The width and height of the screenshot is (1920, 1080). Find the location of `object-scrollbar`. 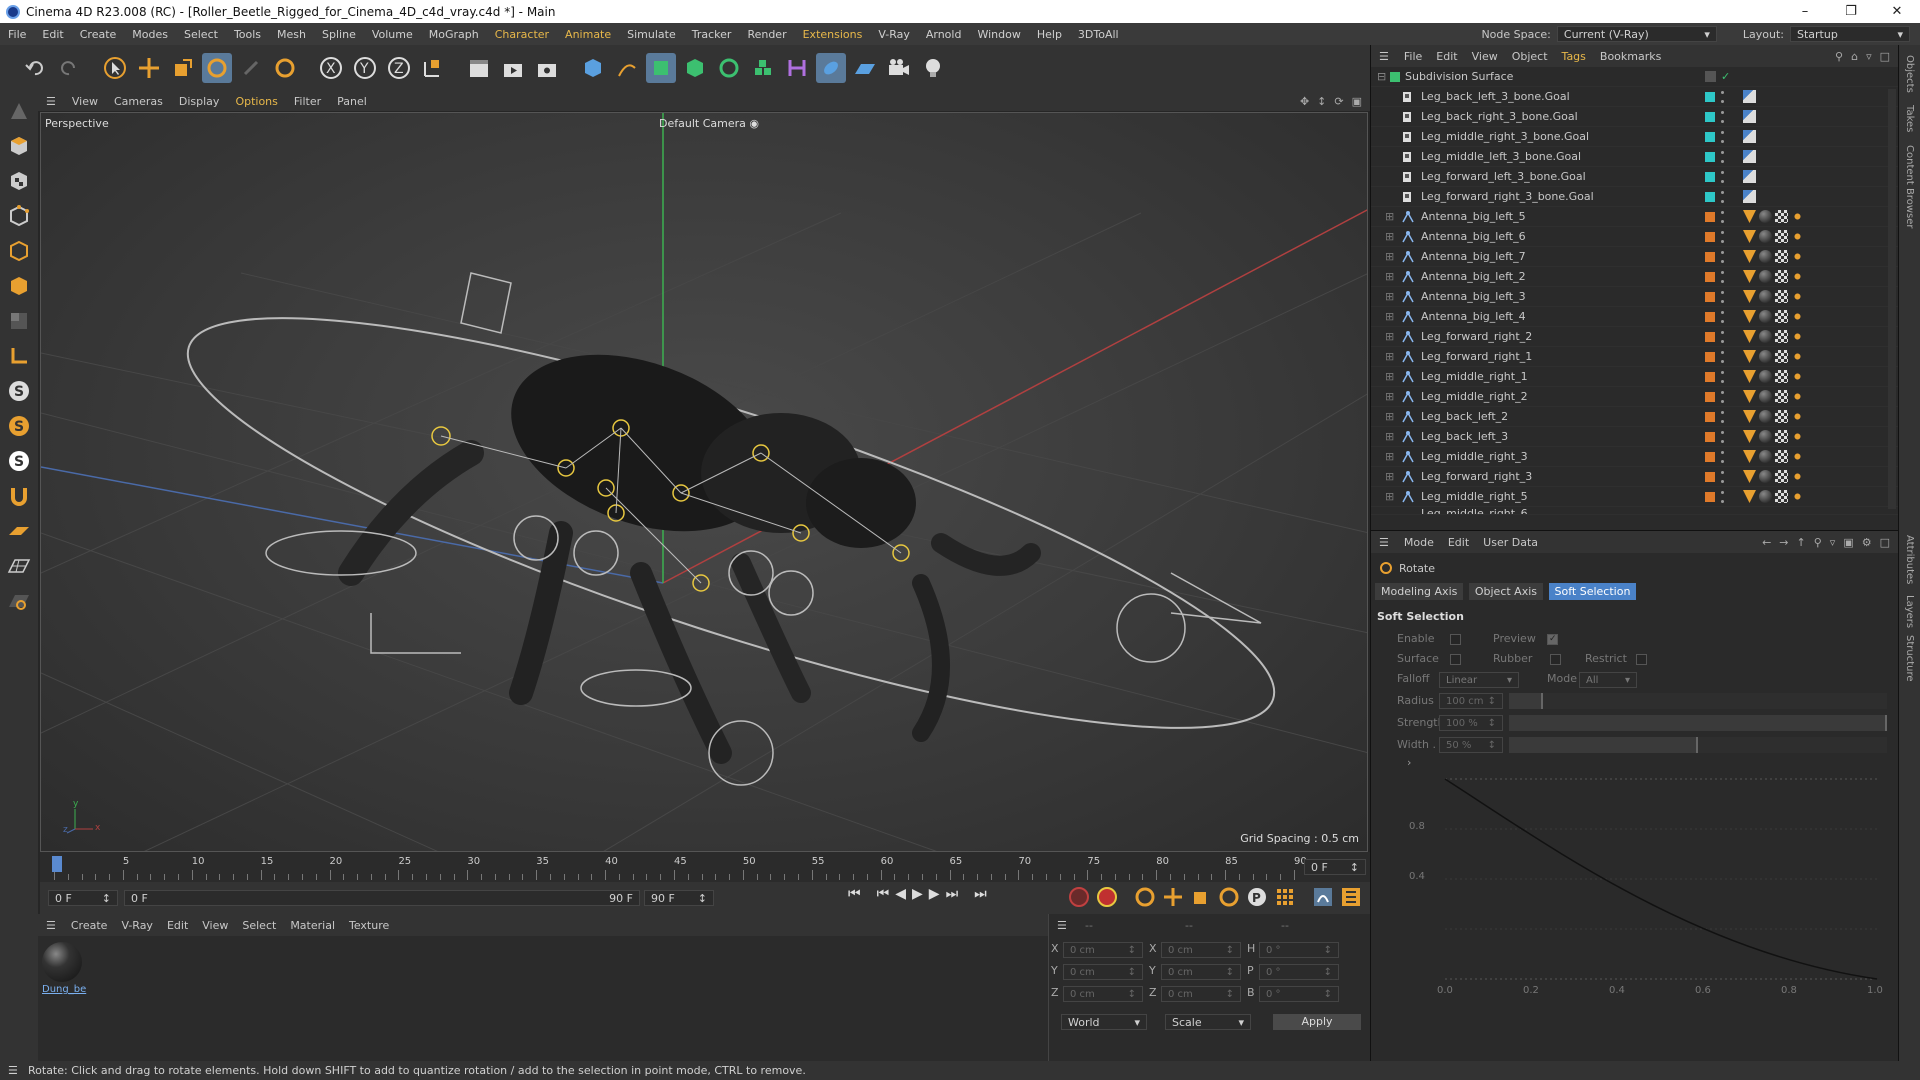

object-scrollbar is located at coordinates (1892, 299).